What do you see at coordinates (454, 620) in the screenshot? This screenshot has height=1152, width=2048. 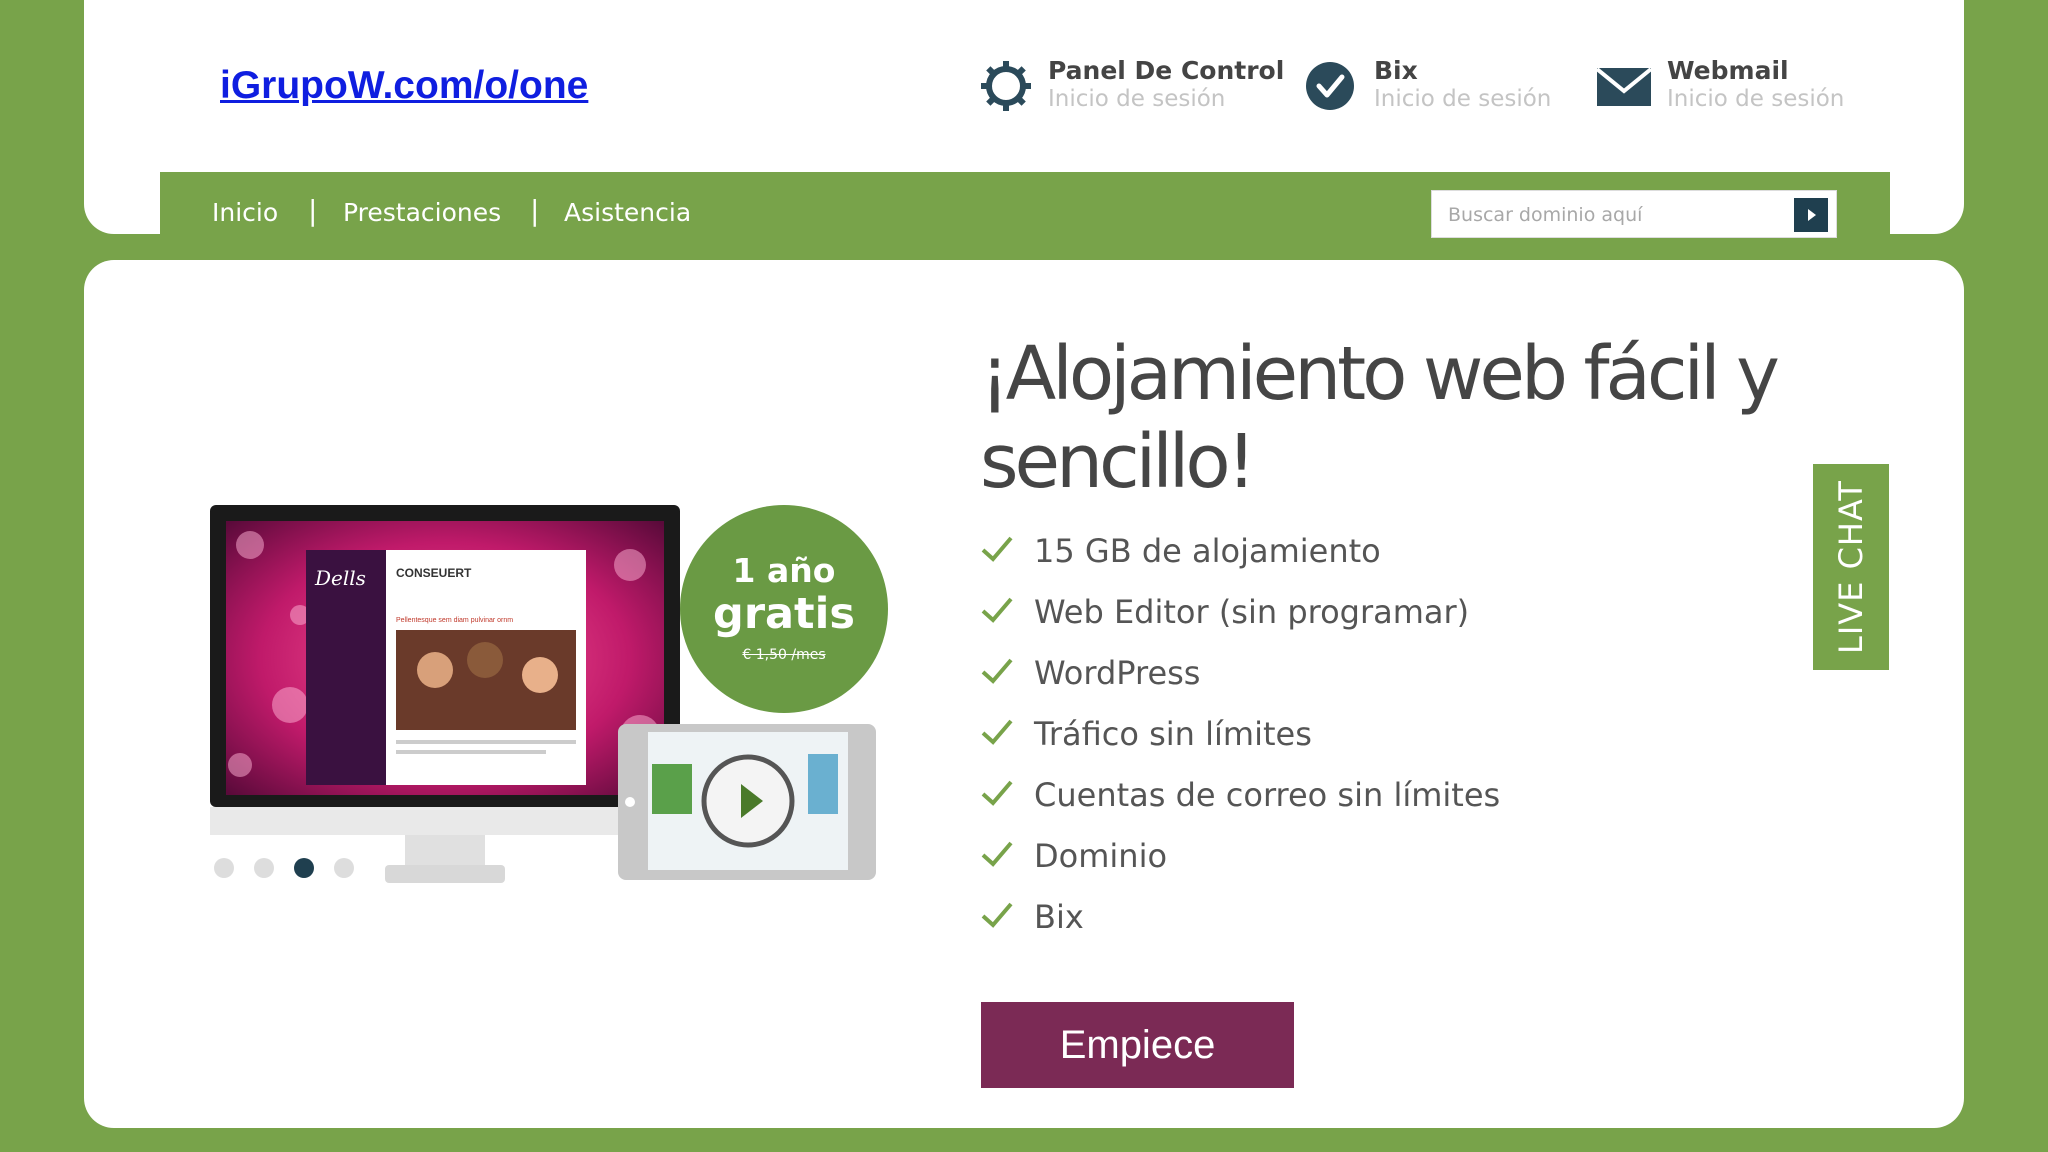 I see `monitor-site-tagline: Pellentesque sem diam pulvinar ornm` at bounding box center [454, 620].